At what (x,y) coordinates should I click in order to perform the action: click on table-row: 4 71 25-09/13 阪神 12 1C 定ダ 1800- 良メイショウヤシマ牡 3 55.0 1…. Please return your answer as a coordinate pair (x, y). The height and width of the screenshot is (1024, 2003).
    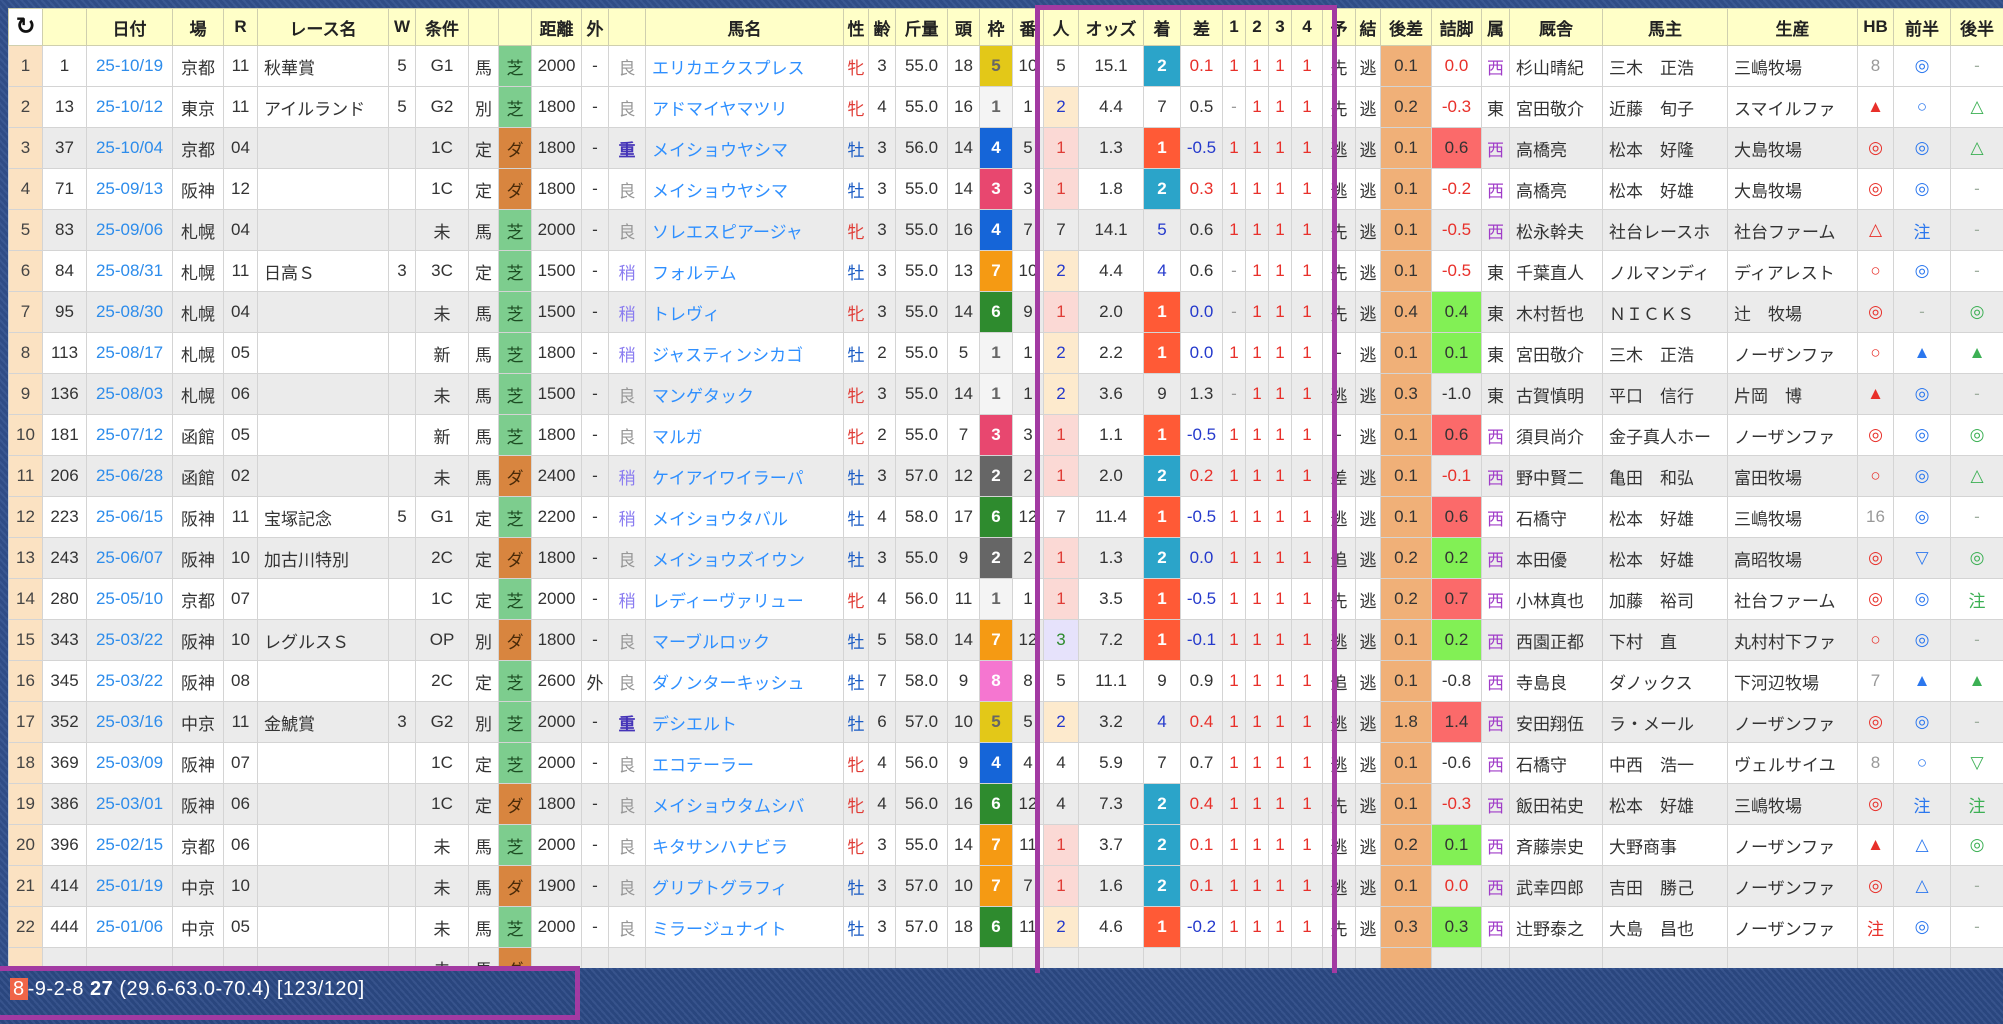
    Looking at the image, I should click on (1005, 189).